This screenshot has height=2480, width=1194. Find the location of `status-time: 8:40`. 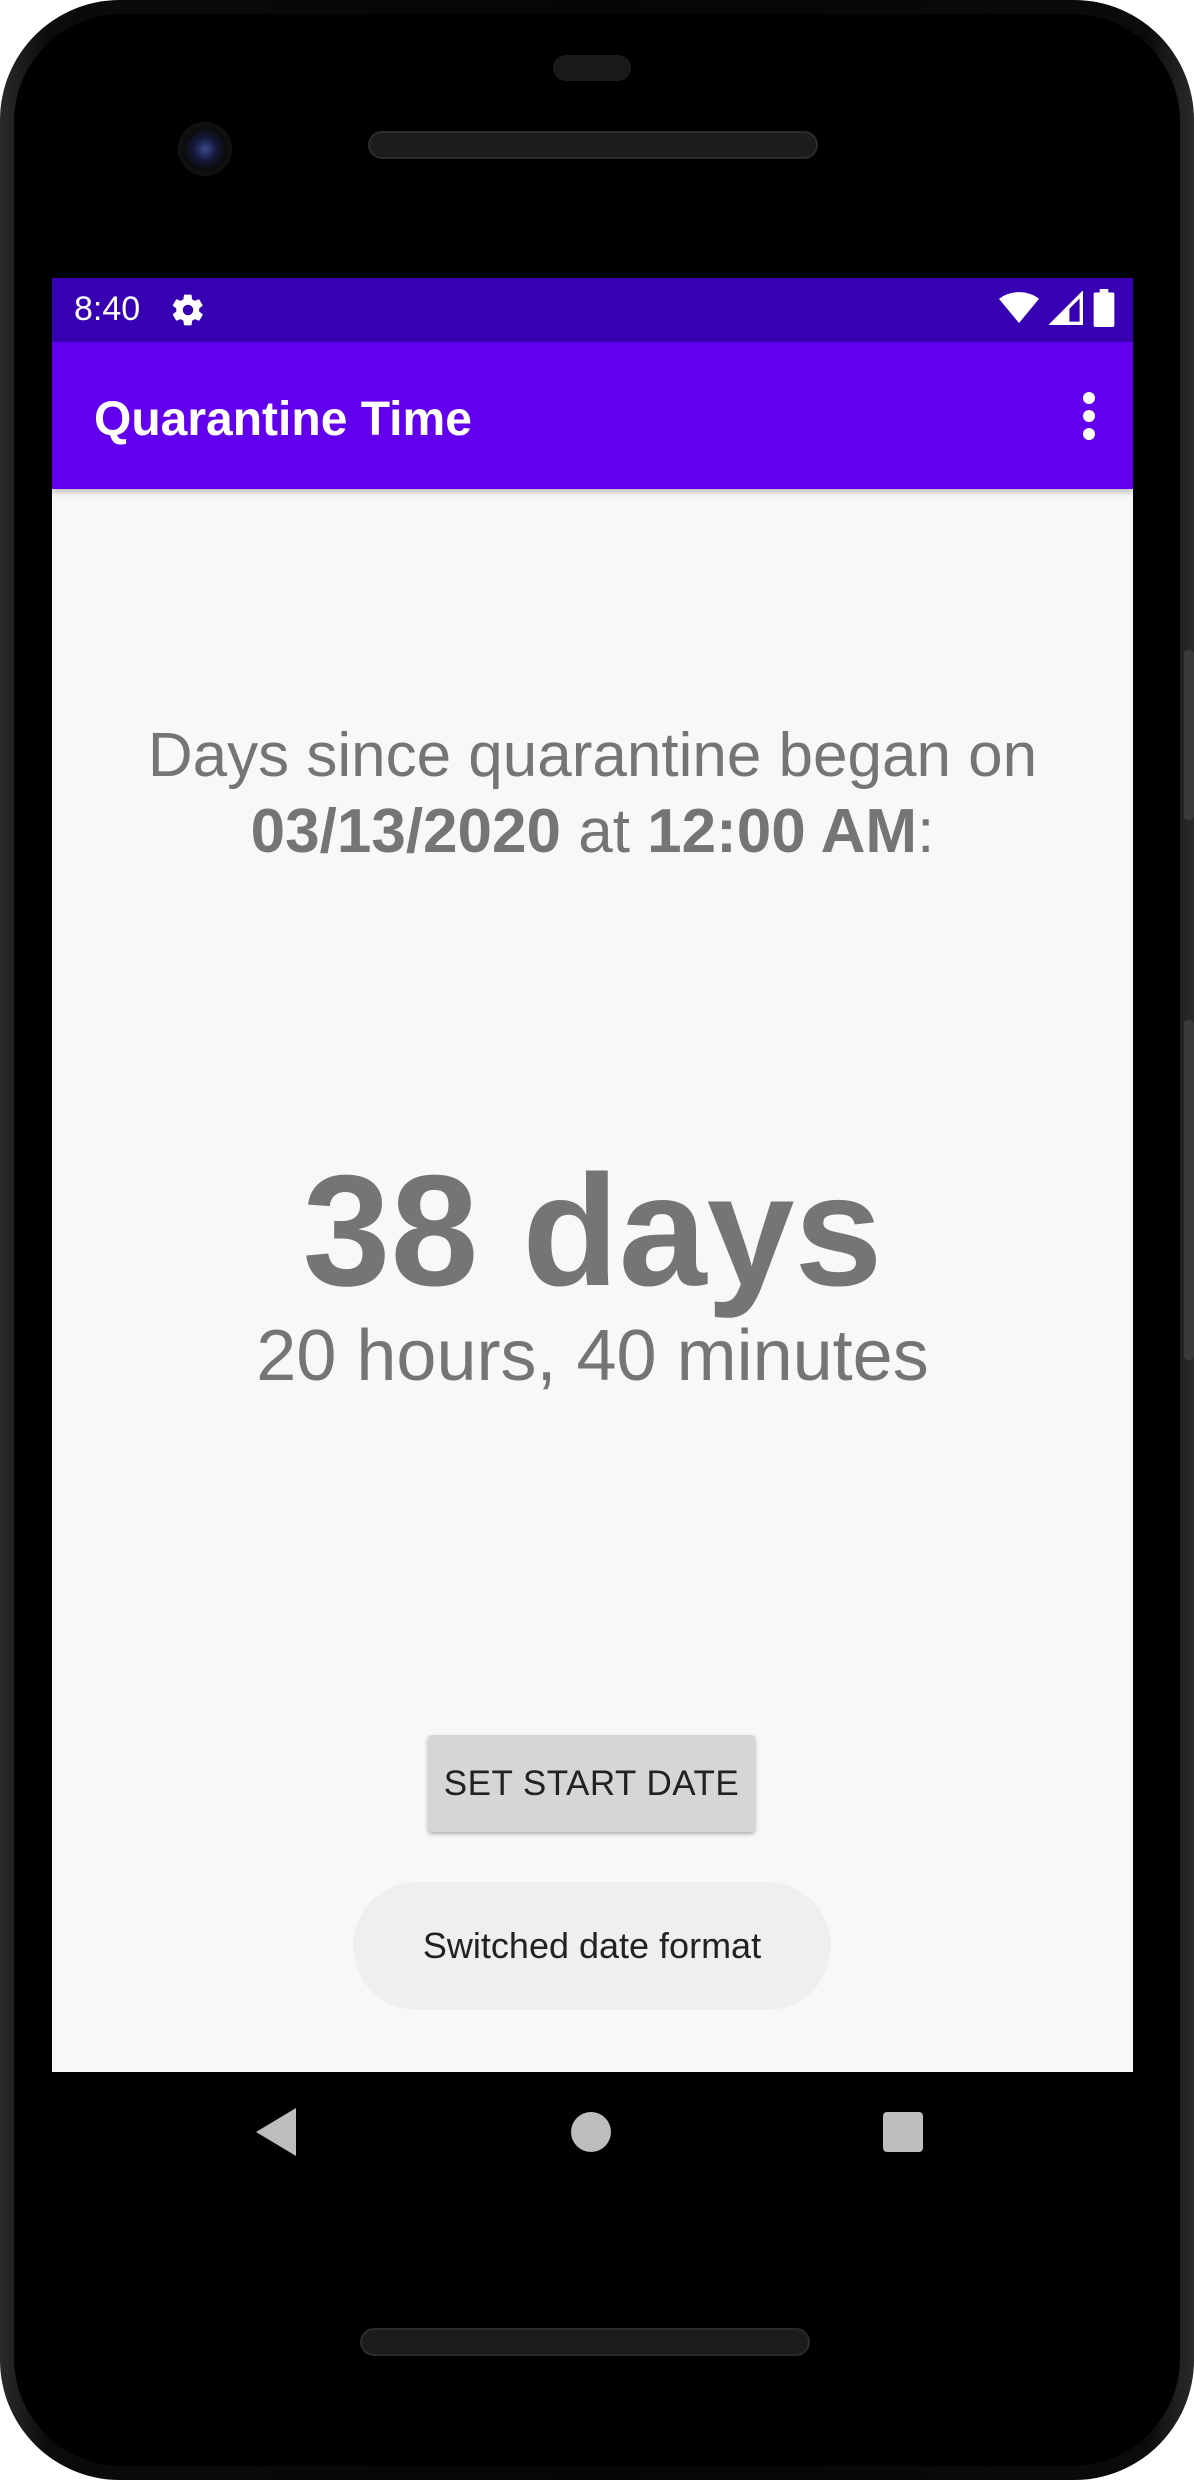

status-time: 8:40 is located at coordinates (107, 309).